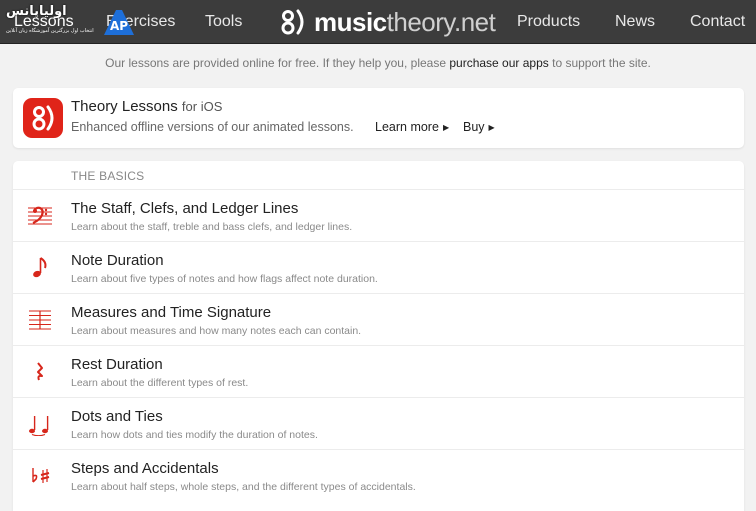  I want to click on svg-text: AP, so click(119, 26).